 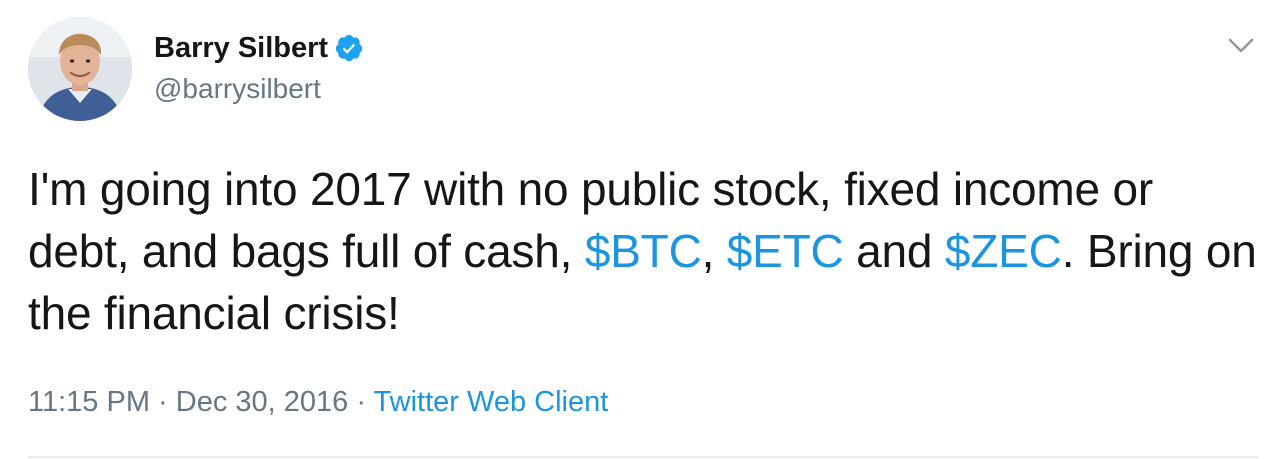 I want to click on chevron-down-icon, so click(x=1241, y=46).